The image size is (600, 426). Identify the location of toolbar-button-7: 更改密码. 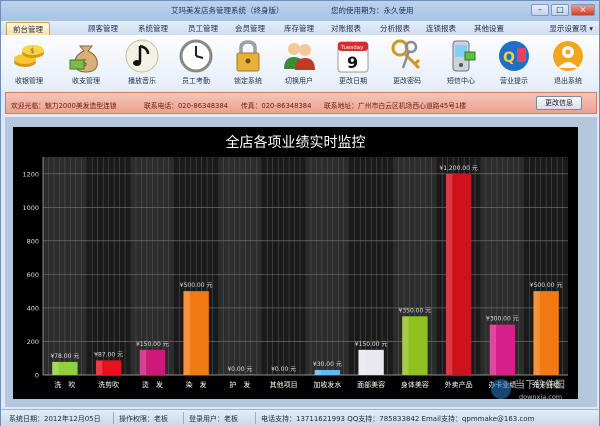
(407, 63).